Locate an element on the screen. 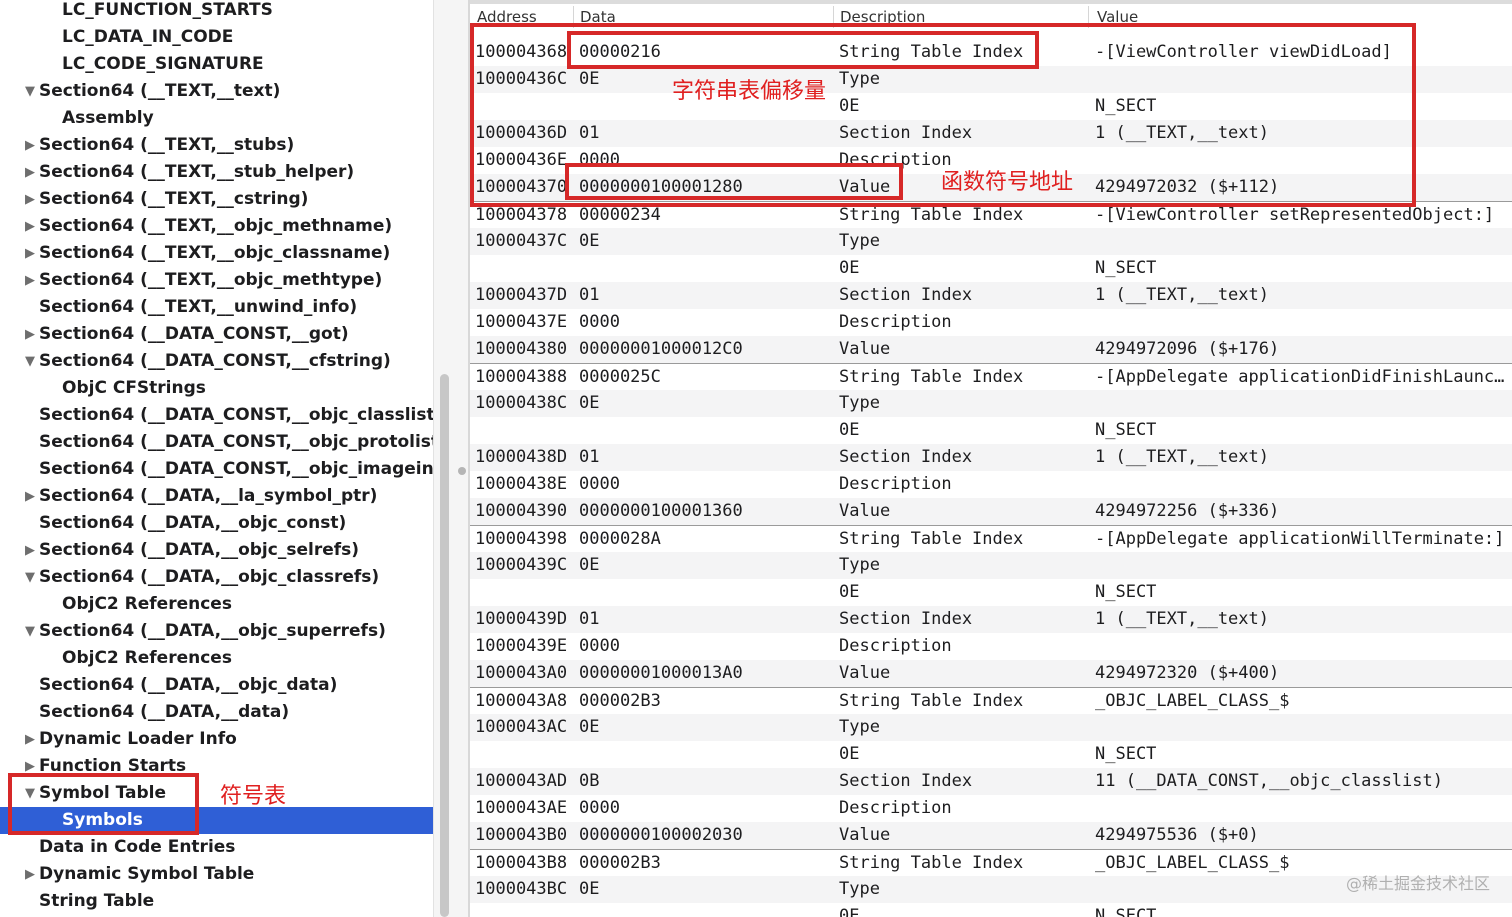  tree-item-section-text-stubs: ▶ Section64 (__TEXT,__stubs) is located at coordinates (216, 145).